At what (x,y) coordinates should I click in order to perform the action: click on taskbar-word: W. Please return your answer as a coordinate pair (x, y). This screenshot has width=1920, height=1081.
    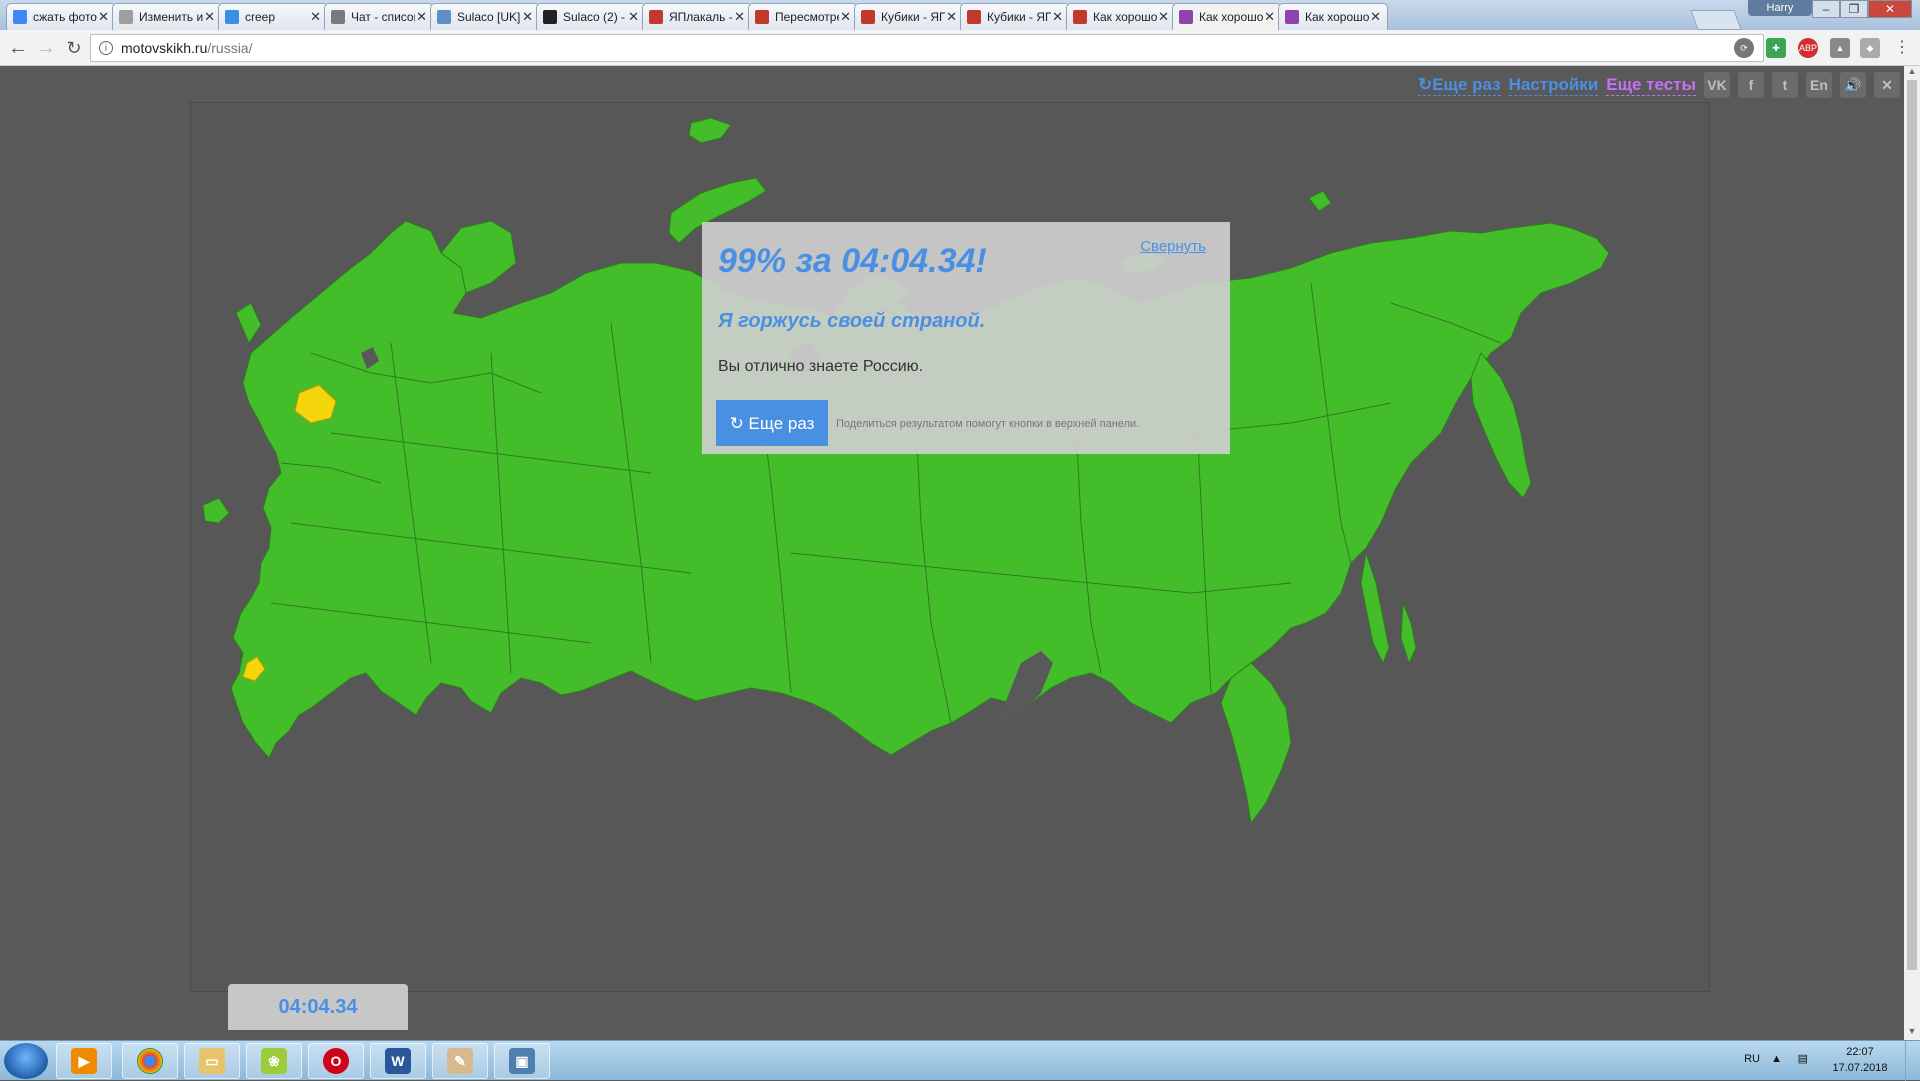
    Looking at the image, I should click on (398, 1061).